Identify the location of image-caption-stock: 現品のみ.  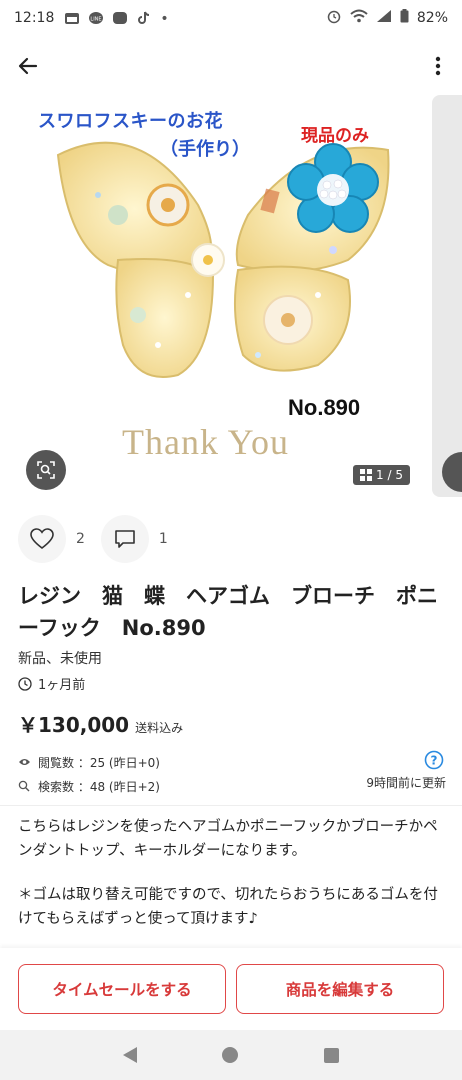
(335, 136).